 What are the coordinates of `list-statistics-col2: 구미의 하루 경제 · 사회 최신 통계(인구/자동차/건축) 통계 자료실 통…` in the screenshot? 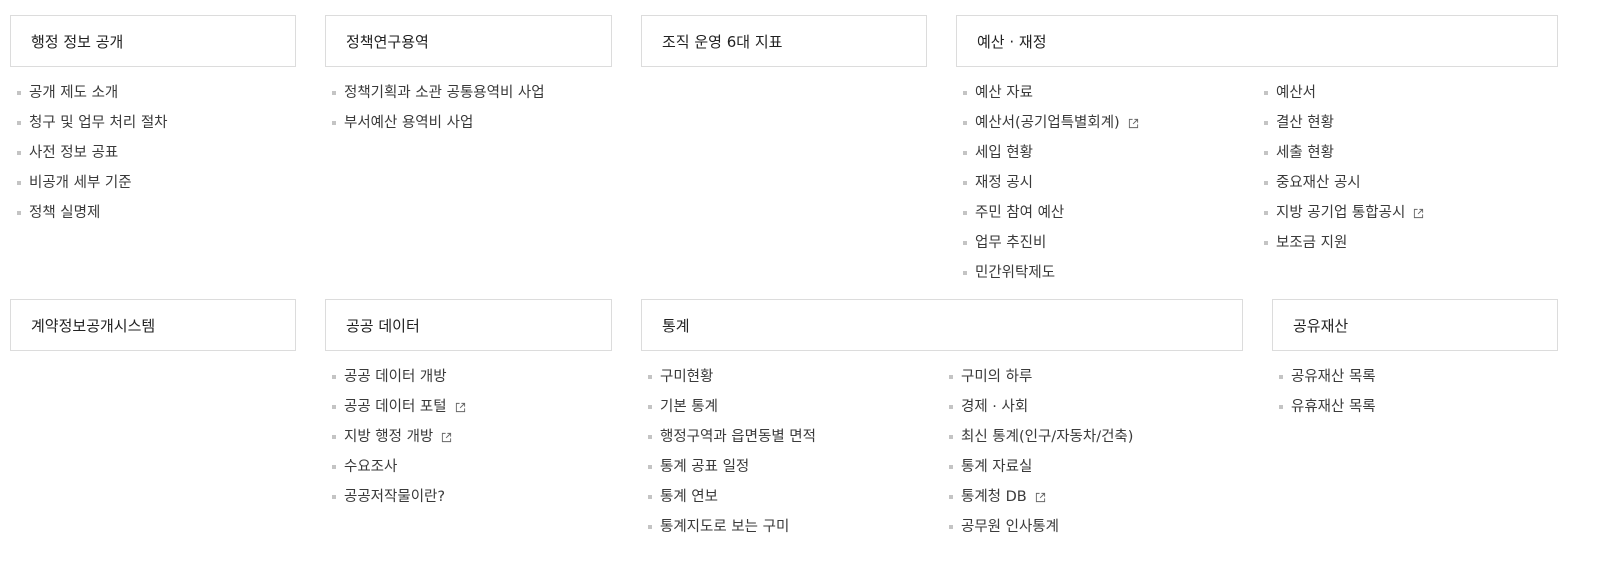 It's located at (1041, 452).